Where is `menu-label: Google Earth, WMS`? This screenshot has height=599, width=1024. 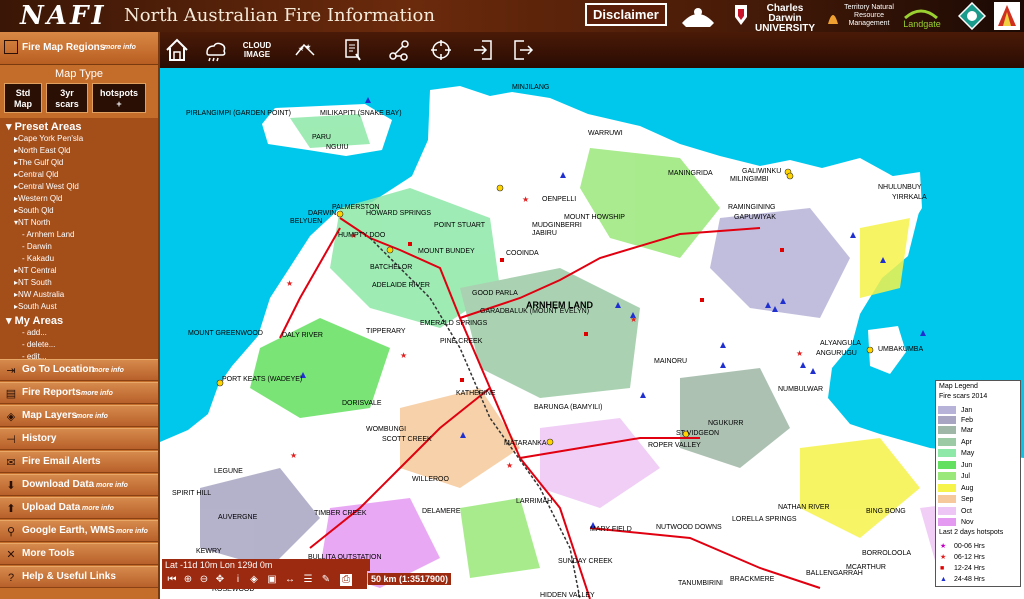 menu-label: Google Earth, WMS is located at coordinates (68, 530).